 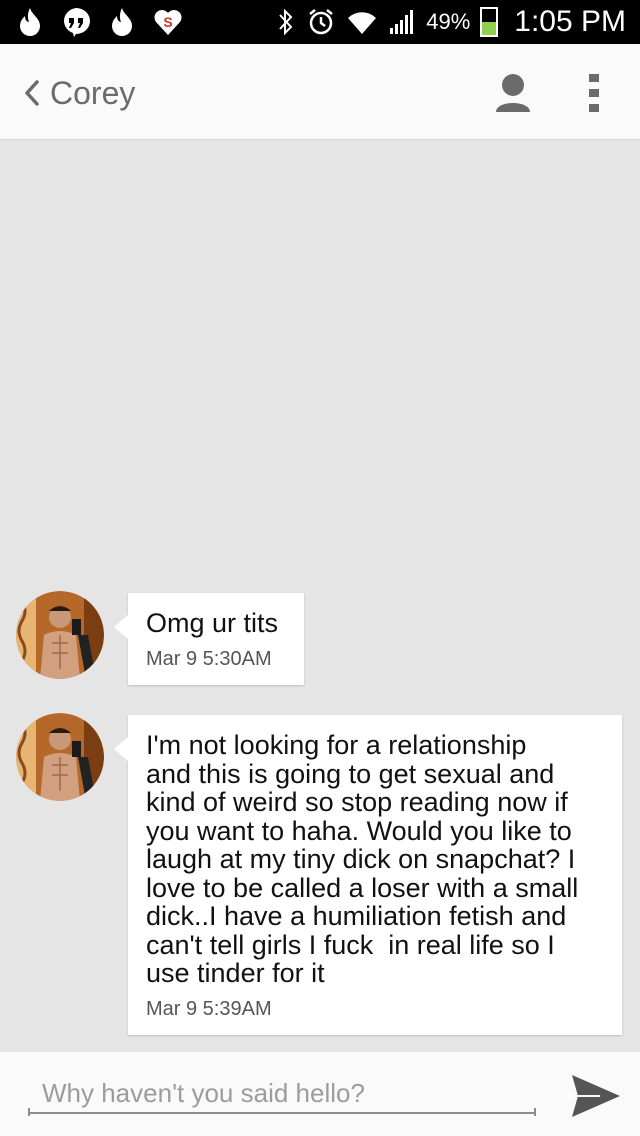 I want to click on notification-icons: S, so click(x=99, y=22).